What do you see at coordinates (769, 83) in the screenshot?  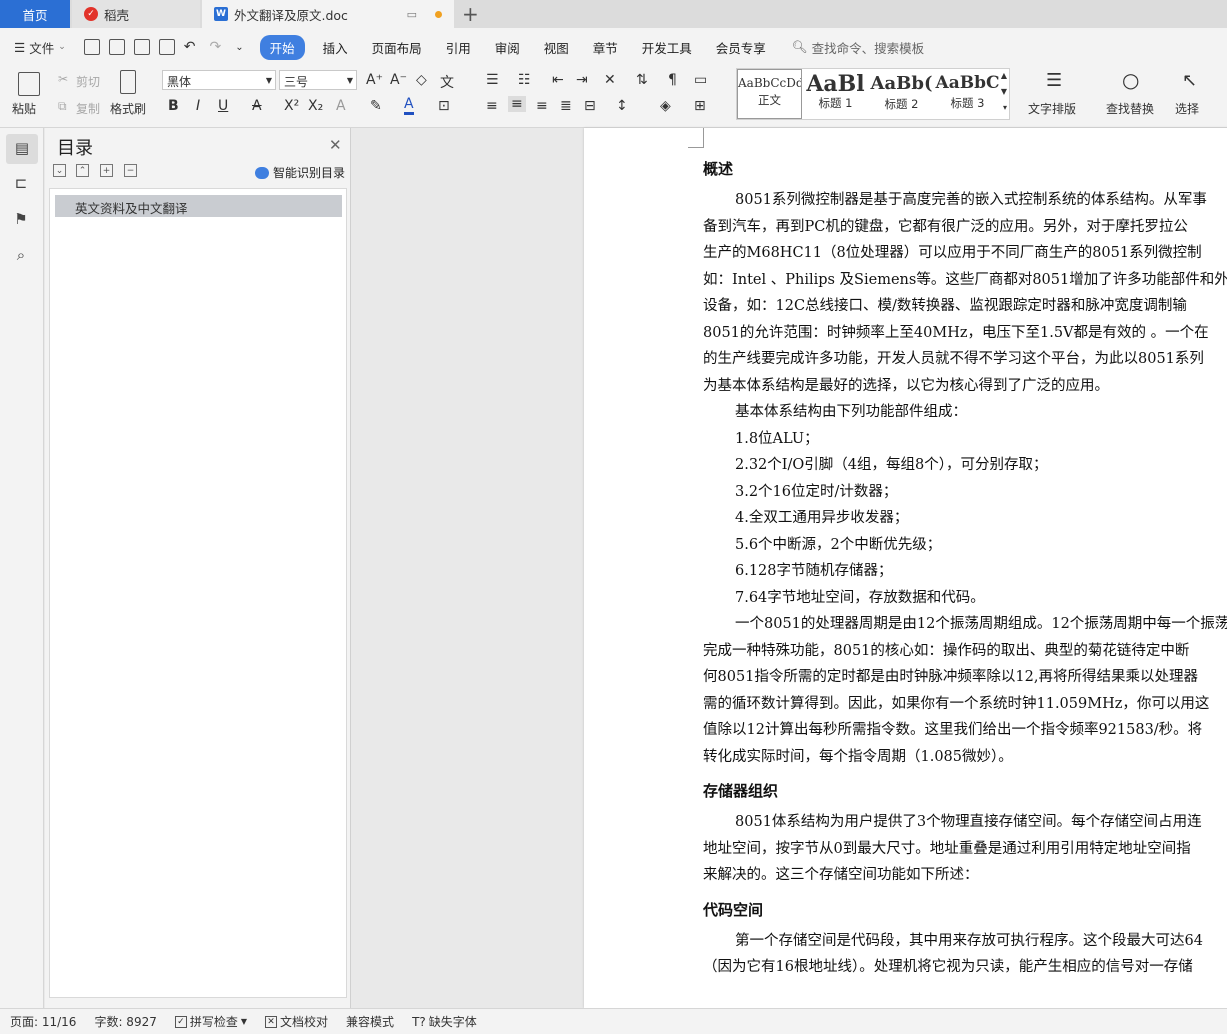 I see `style-normal-sample: AaBbCcDd` at bounding box center [769, 83].